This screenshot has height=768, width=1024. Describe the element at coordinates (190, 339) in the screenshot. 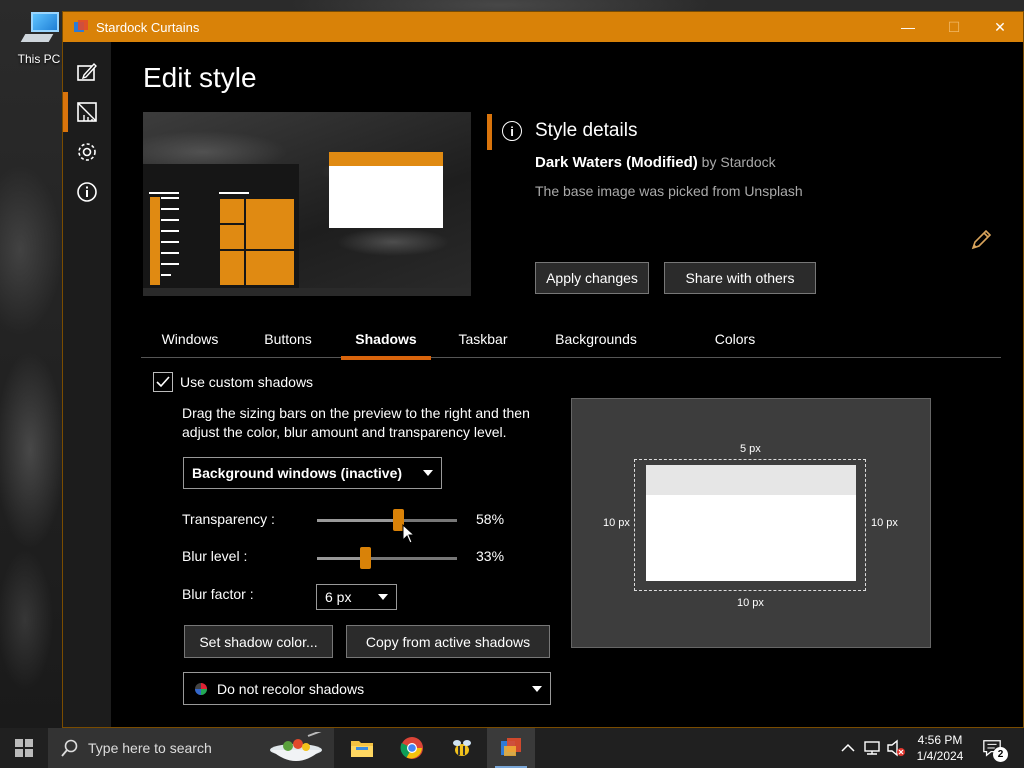

I see `tab-windows: Windows` at that location.